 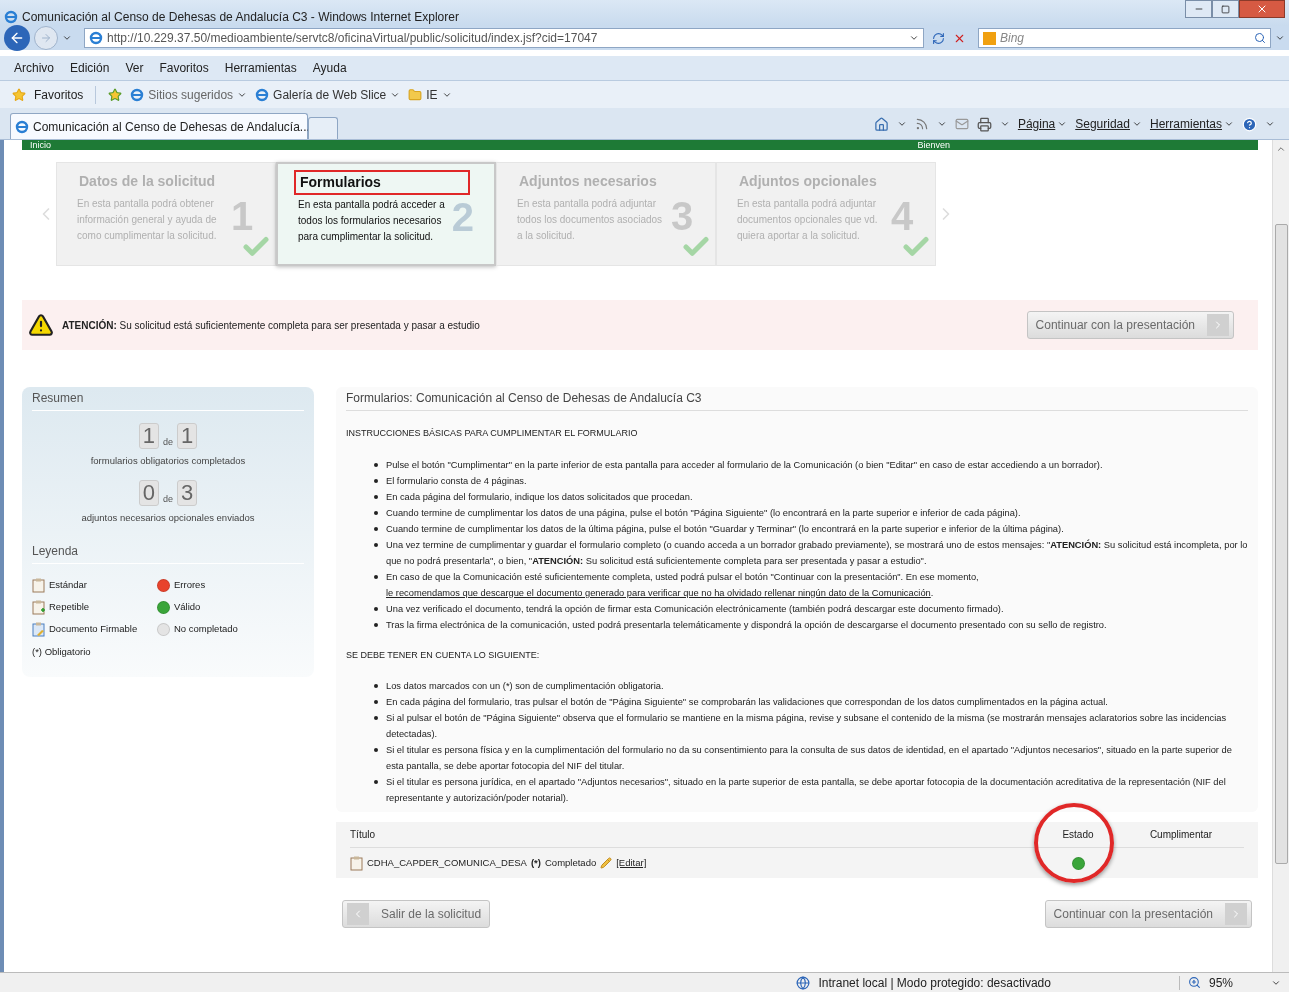 I want to click on instruction-text: Si el titular es persona física y en la cumplimentación del formulario no da su consentimiento para la consulta de sus datos de identidad, en el apartado "Adjuntos necesarios", situado en la parte superior de esta pantalla, se debe aportar fotocopia del NIF del titular., so click(x=809, y=758).